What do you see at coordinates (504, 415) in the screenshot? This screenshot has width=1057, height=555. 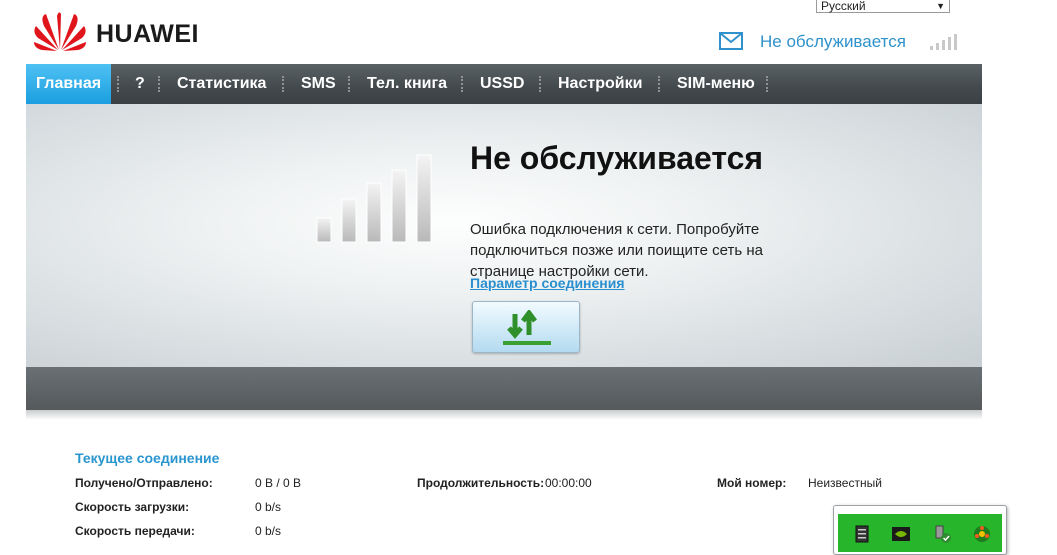 I see `panel-shadow` at bounding box center [504, 415].